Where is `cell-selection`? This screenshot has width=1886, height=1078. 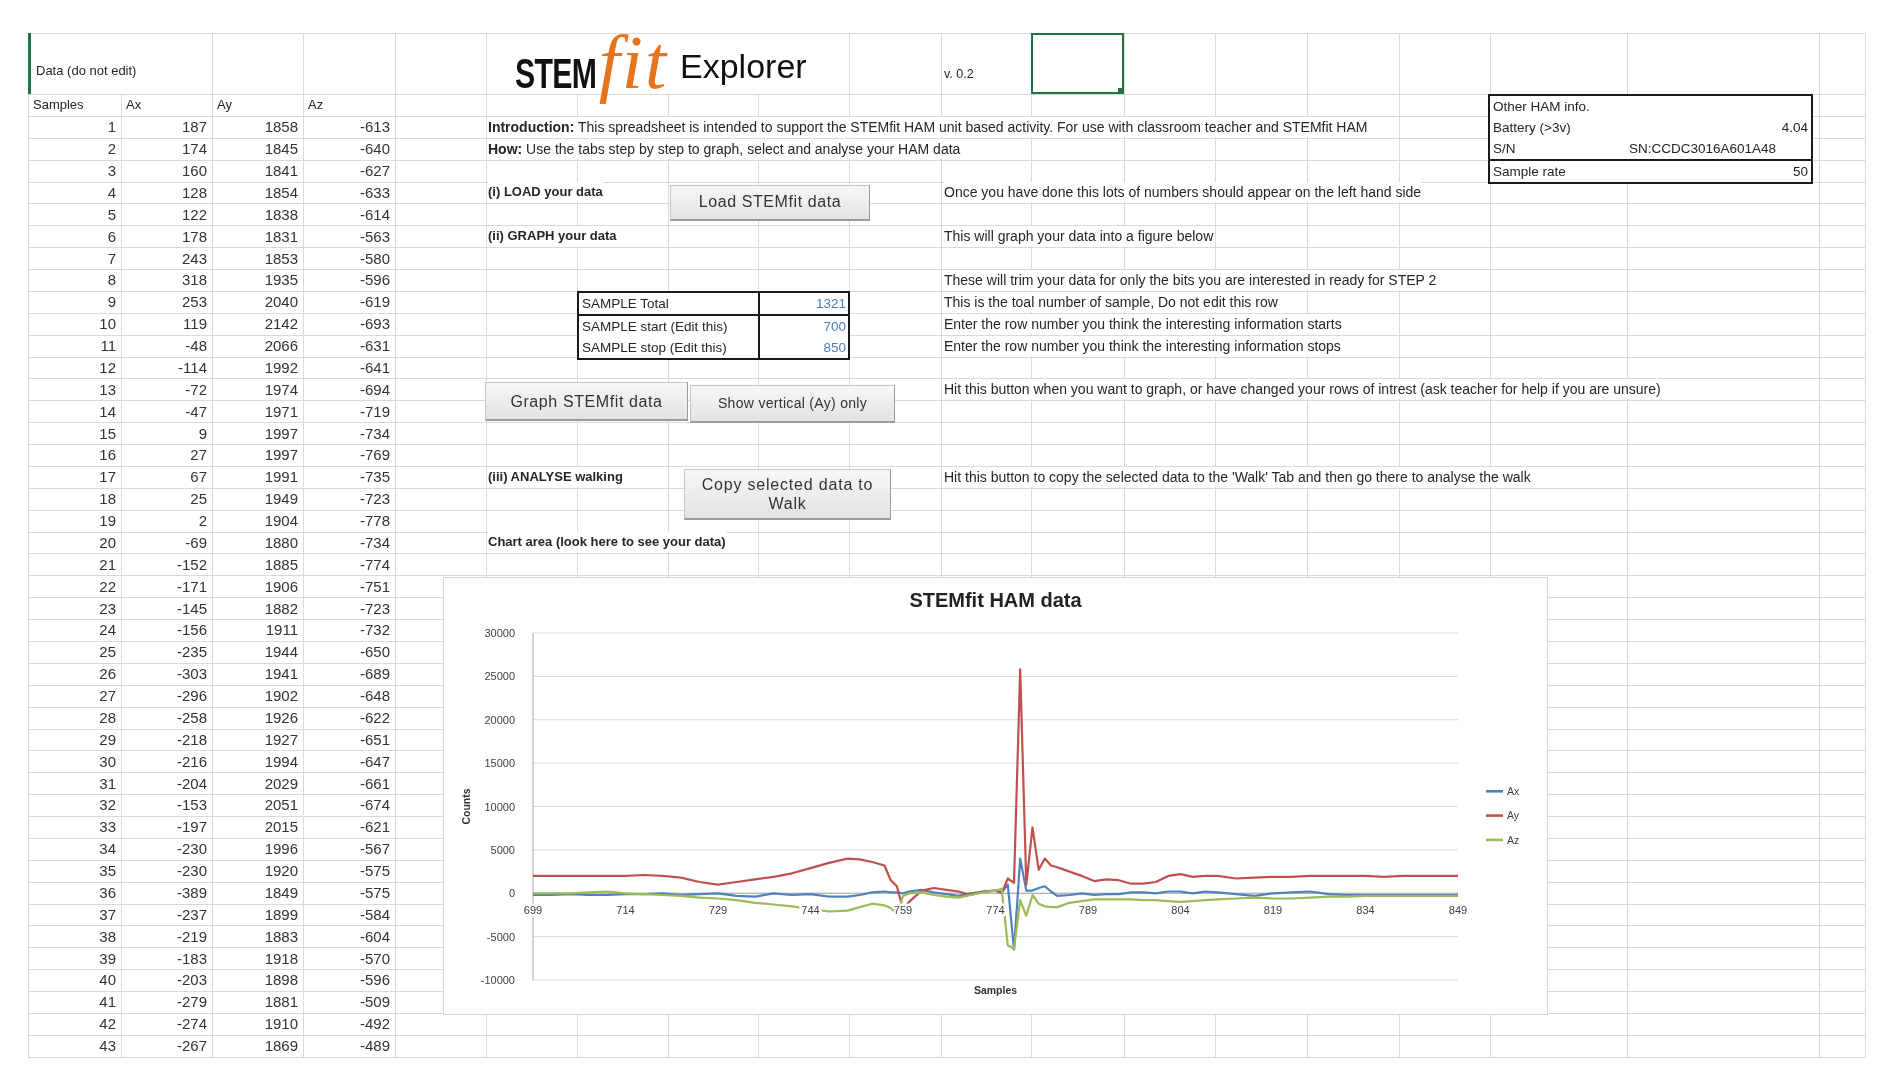
cell-selection is located at coordinates (1077, 63).